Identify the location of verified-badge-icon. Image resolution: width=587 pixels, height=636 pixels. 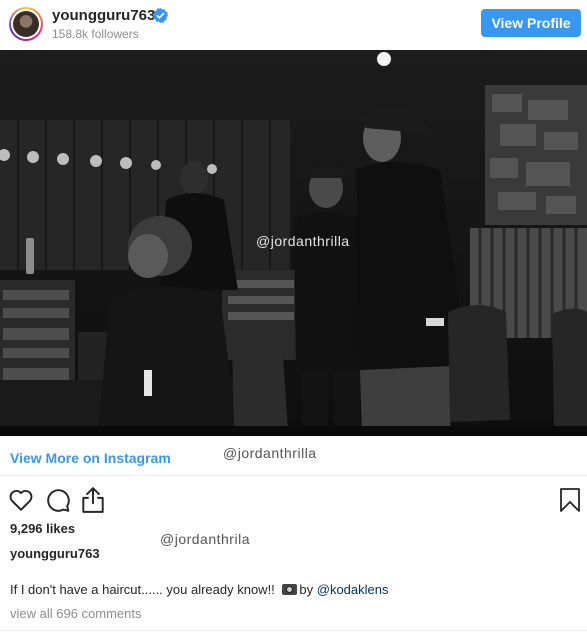
(160, 15).